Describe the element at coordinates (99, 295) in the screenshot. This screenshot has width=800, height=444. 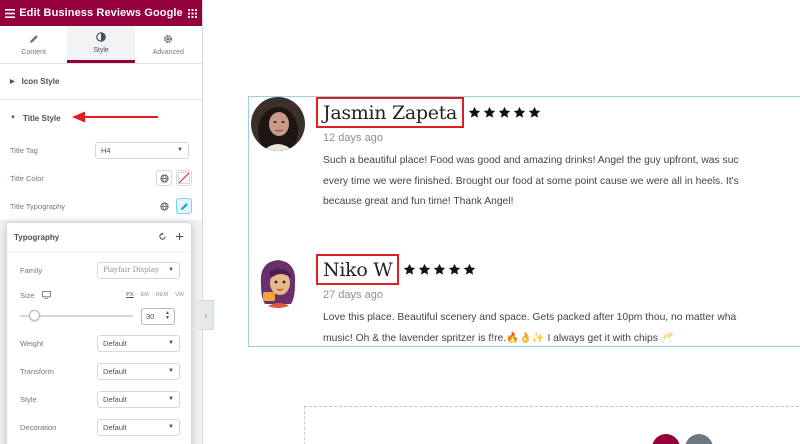
I see `font-size-control: Size PX EM REM VW` at that location.